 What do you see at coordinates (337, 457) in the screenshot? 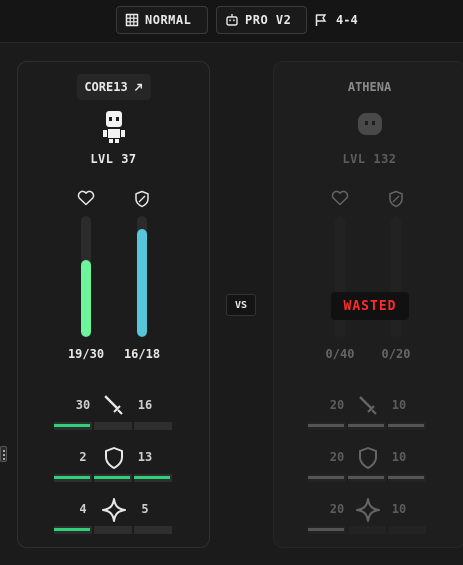
I see `defense-left-value: 20` at bounding box center [337, 457].